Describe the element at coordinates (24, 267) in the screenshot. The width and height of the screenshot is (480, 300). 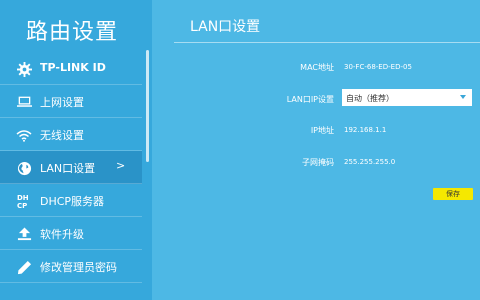
I see `pencil-icon` at that location.